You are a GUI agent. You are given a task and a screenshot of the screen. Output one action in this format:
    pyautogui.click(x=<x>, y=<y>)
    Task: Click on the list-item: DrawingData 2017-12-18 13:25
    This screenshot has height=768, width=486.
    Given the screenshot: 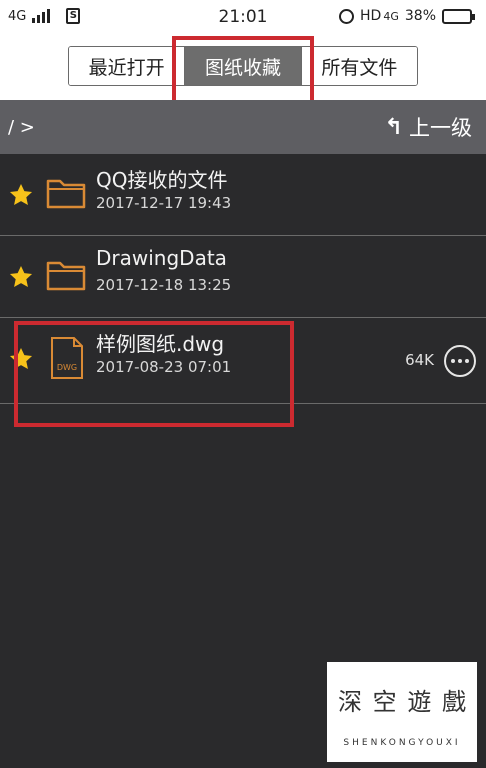 What is the action you would take?
    pyautogui.click(x=243, y=277)
    